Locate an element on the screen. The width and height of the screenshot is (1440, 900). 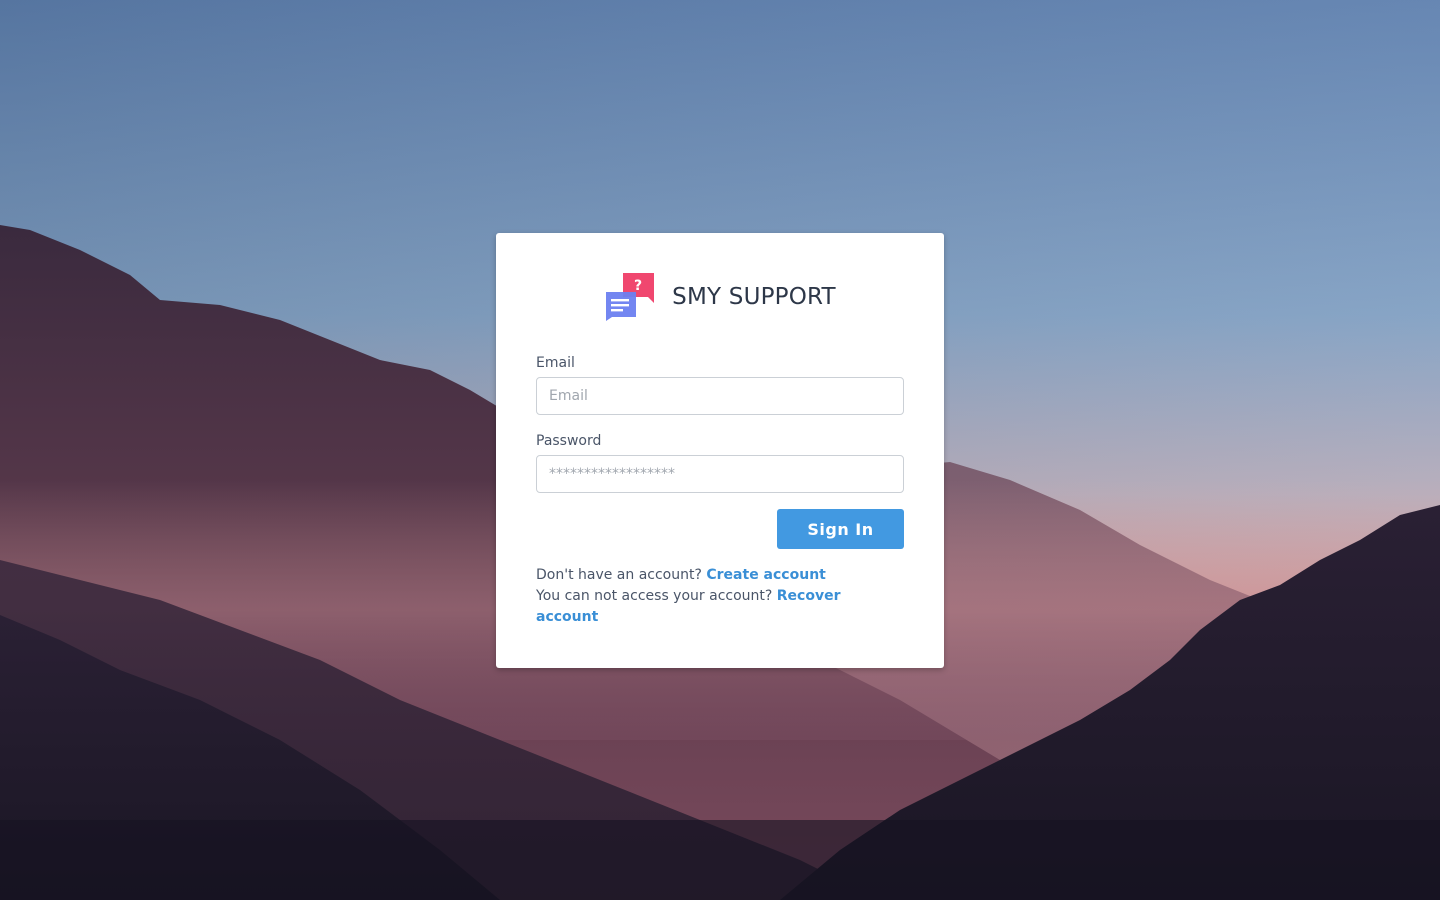
signup-row: Don't have an account? Create account is located at coordinates (696, 575).